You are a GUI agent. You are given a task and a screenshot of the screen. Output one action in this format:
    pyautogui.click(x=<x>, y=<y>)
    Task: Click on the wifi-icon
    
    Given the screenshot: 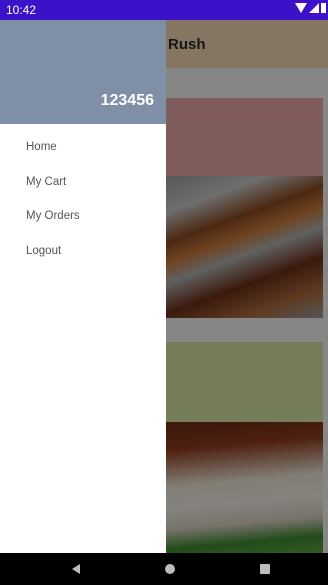 What is the action you would take?
    pyautogui.click(x=301, y=8)
    